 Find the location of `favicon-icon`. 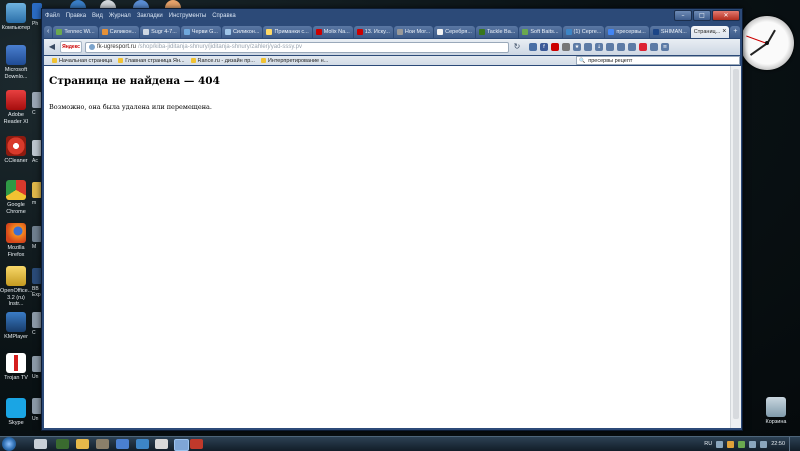

favicon-icon is located at coordinates (481, 32).